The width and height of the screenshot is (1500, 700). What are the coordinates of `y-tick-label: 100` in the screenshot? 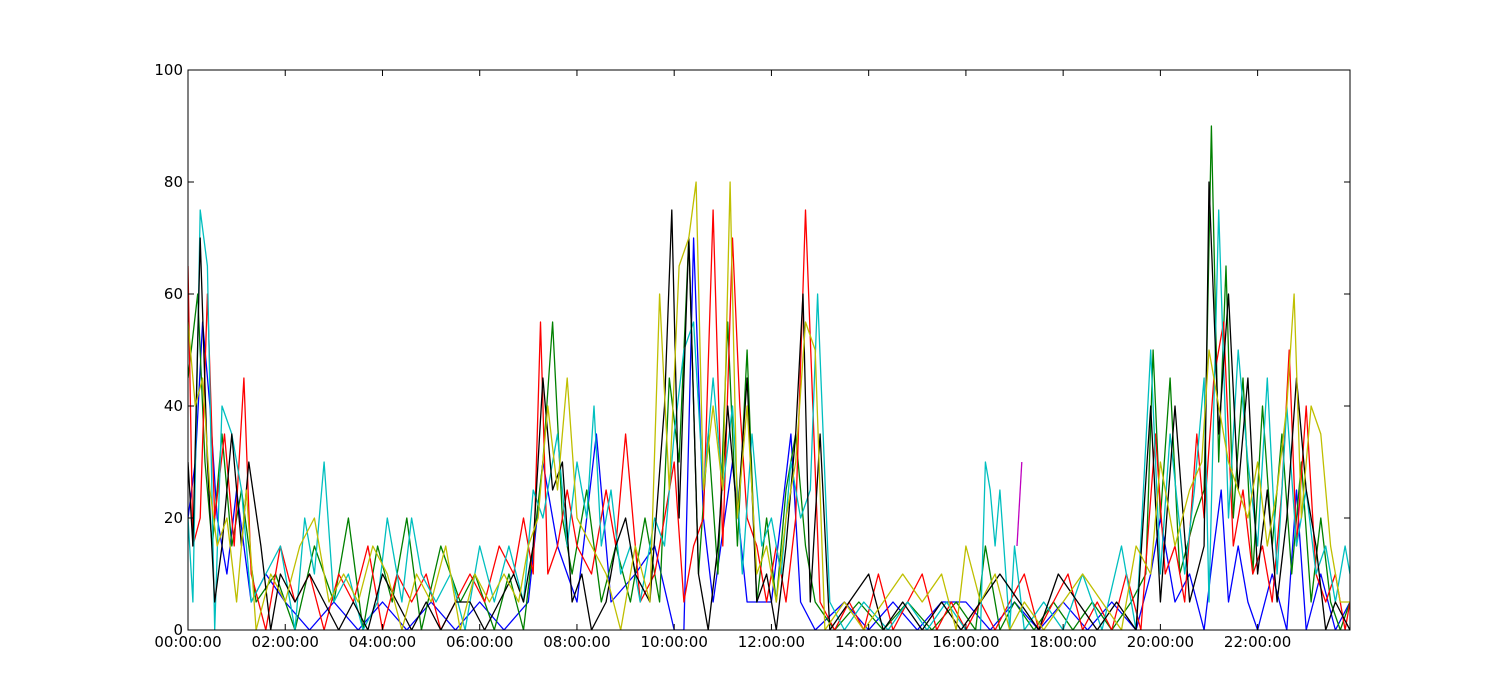 It's located at (168, 70).